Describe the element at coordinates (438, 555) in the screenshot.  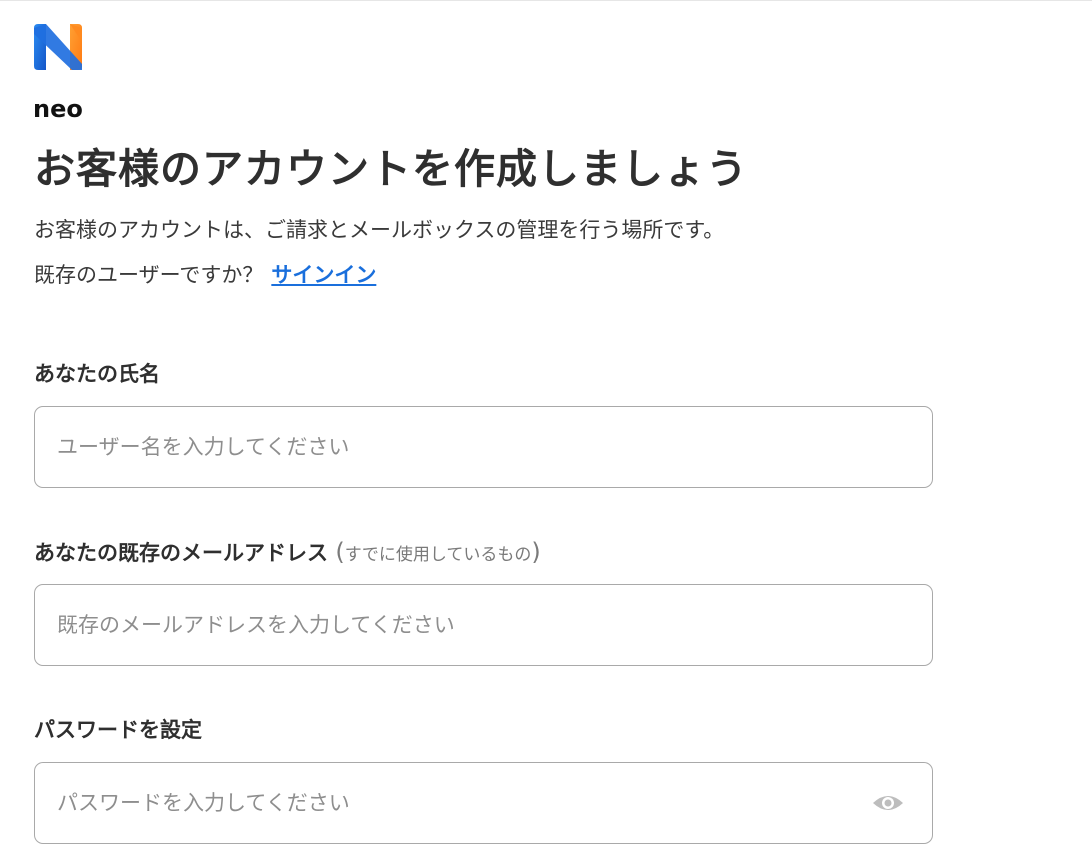
I see `email-note: すでに使用しているもの` at that location.